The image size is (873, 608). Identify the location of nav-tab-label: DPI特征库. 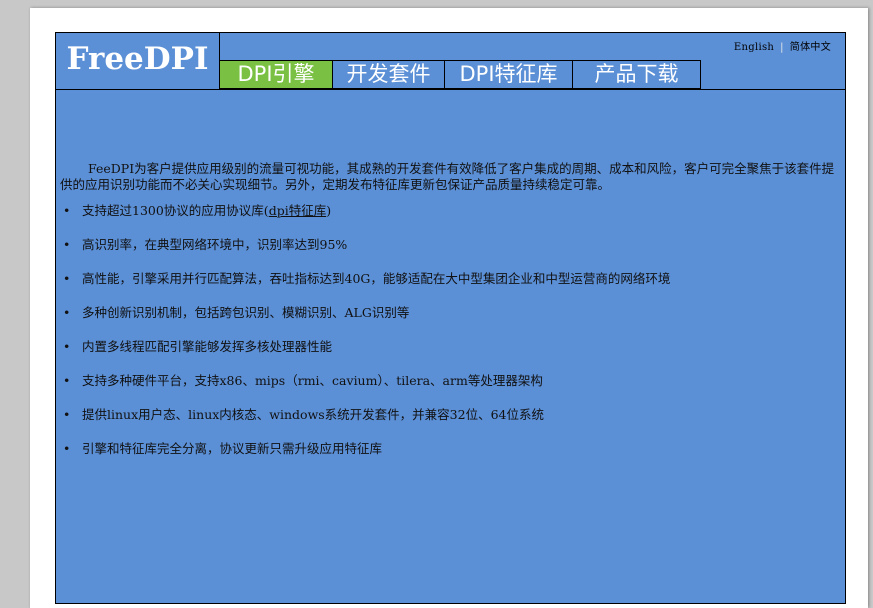
(508, 74).